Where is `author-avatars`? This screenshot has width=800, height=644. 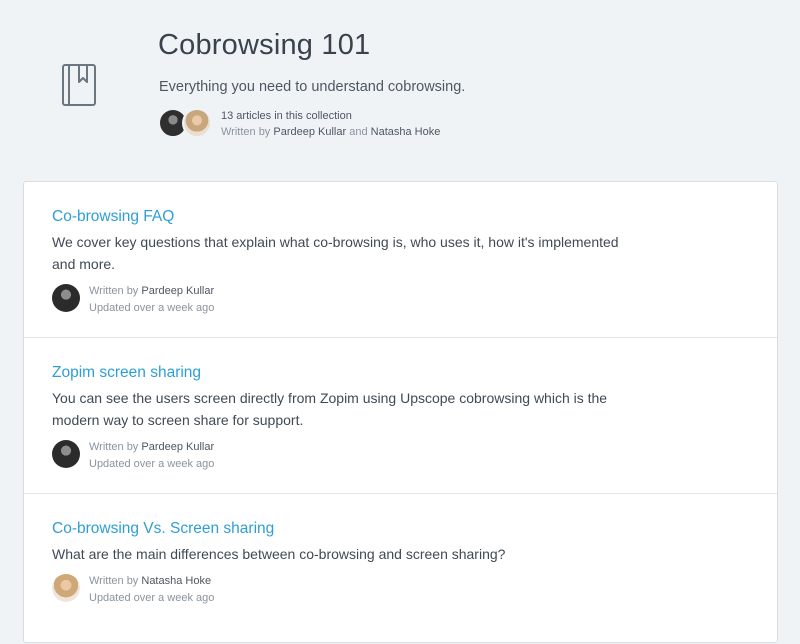
author-avatars is located at coordinates (186, 123).